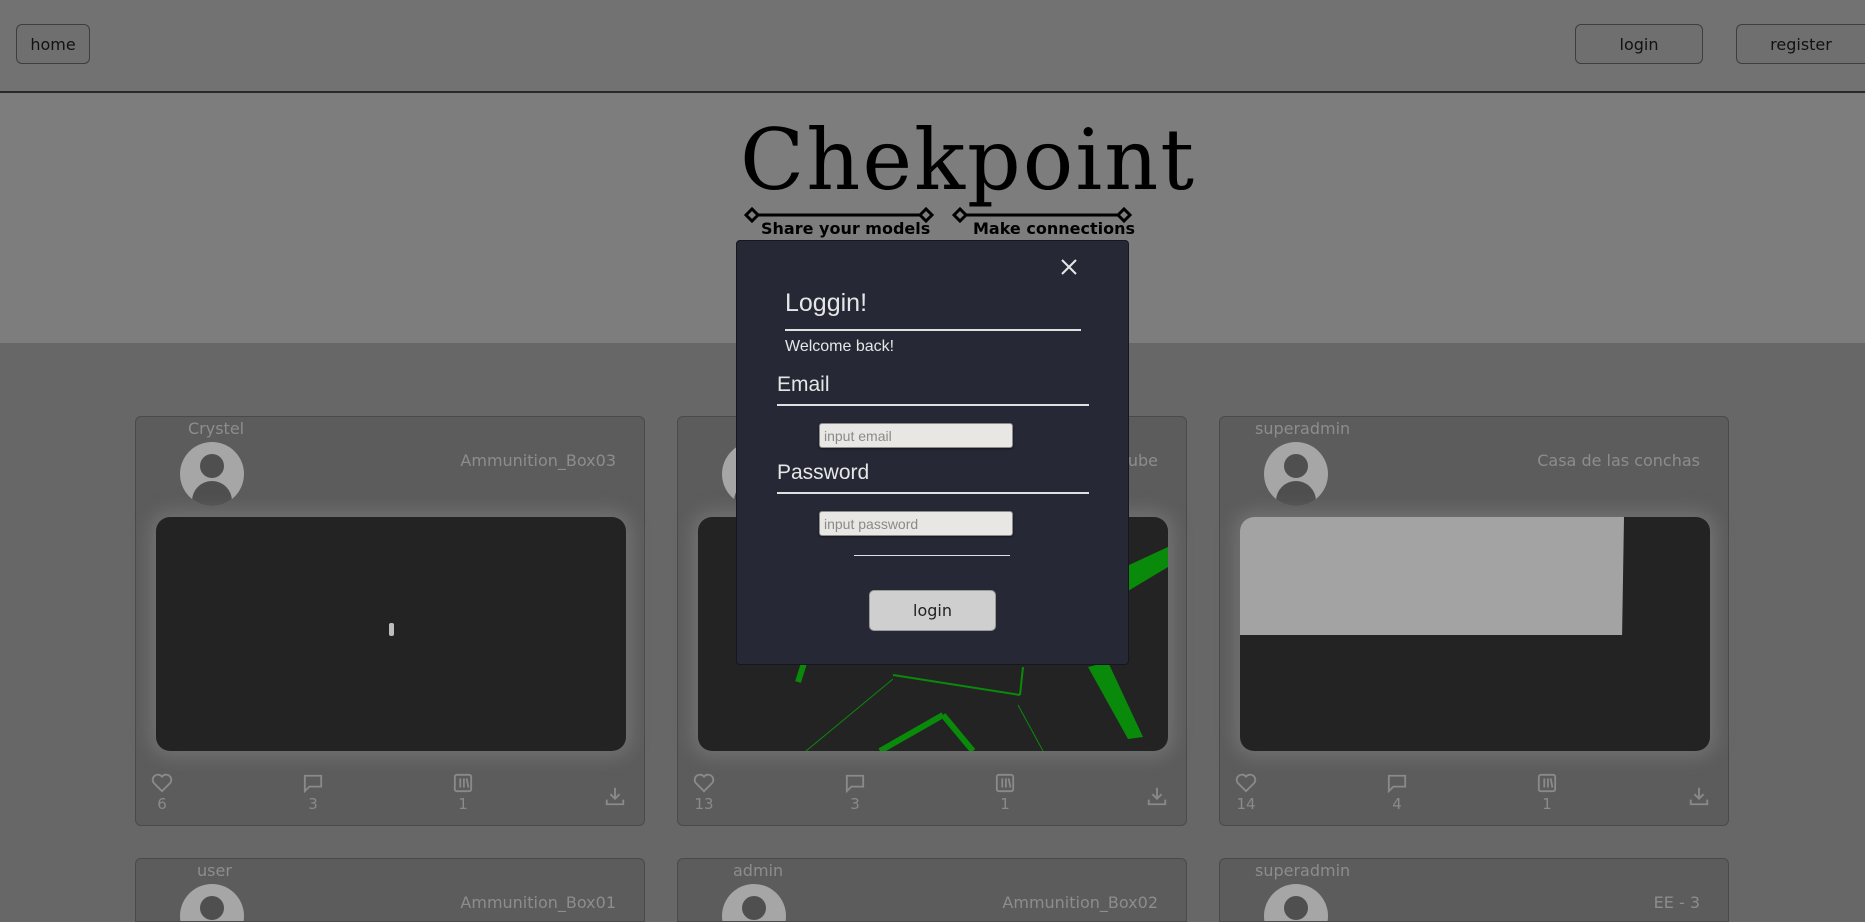 The width and height of the screenshot is (1865, 922). Describe the element at coordinates (846, 228) in the screenshot. I see `logo-tagline-left: Share your models` at that location.